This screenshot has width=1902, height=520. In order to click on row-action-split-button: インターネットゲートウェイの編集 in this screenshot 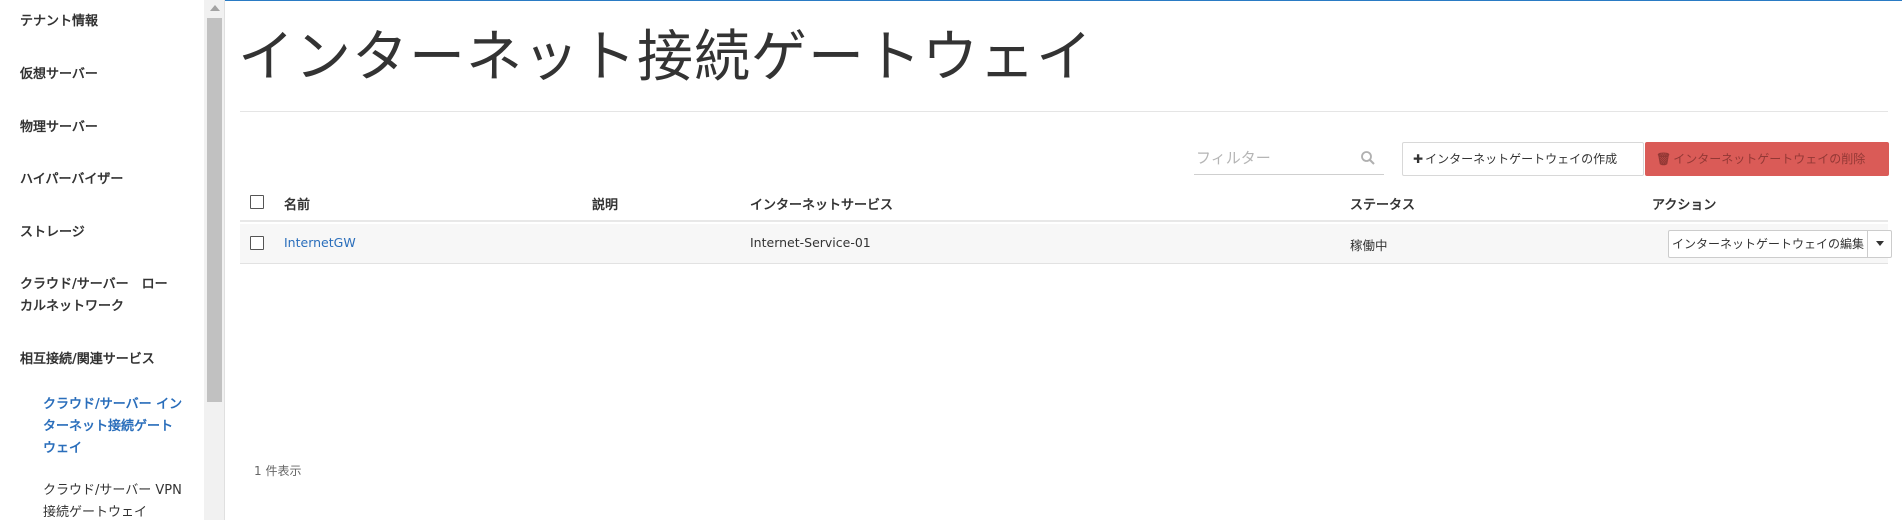, I will do `click(1780, 244)`.